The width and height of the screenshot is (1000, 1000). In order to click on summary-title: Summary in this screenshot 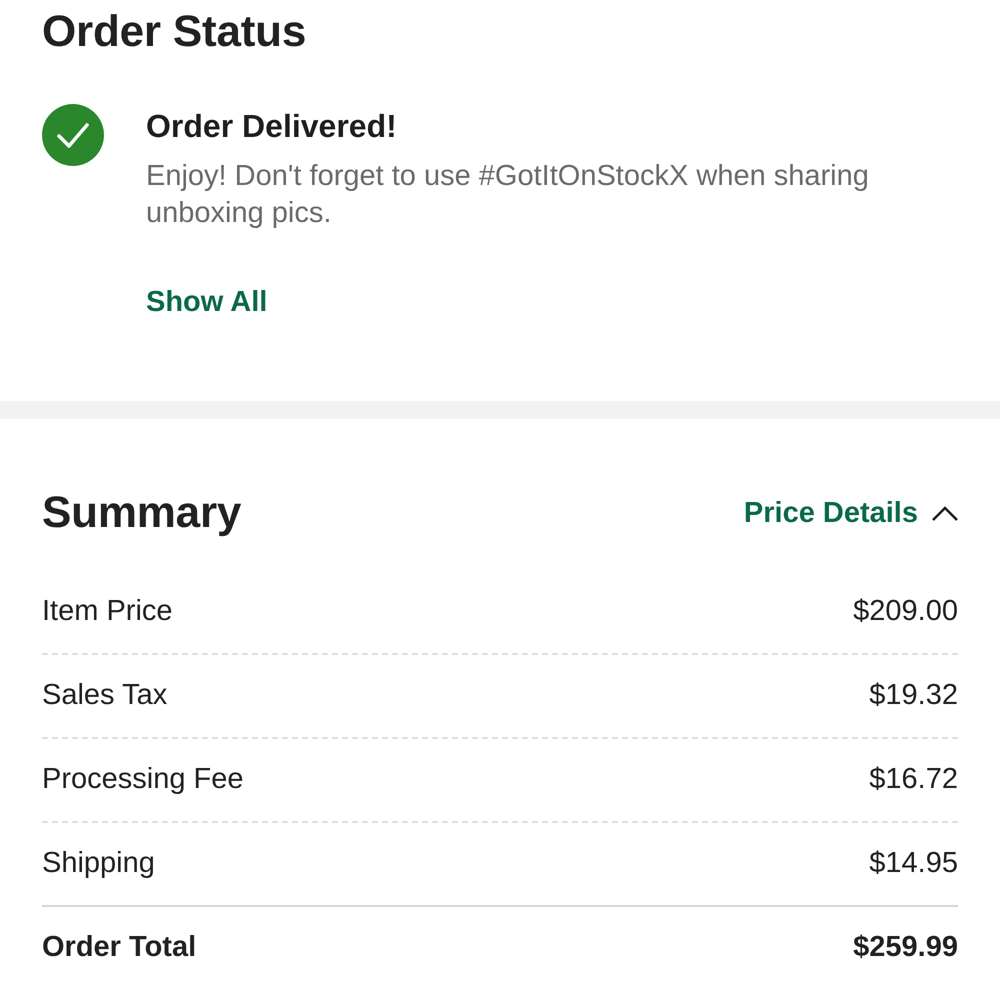, I will do `click(142, 513)`.